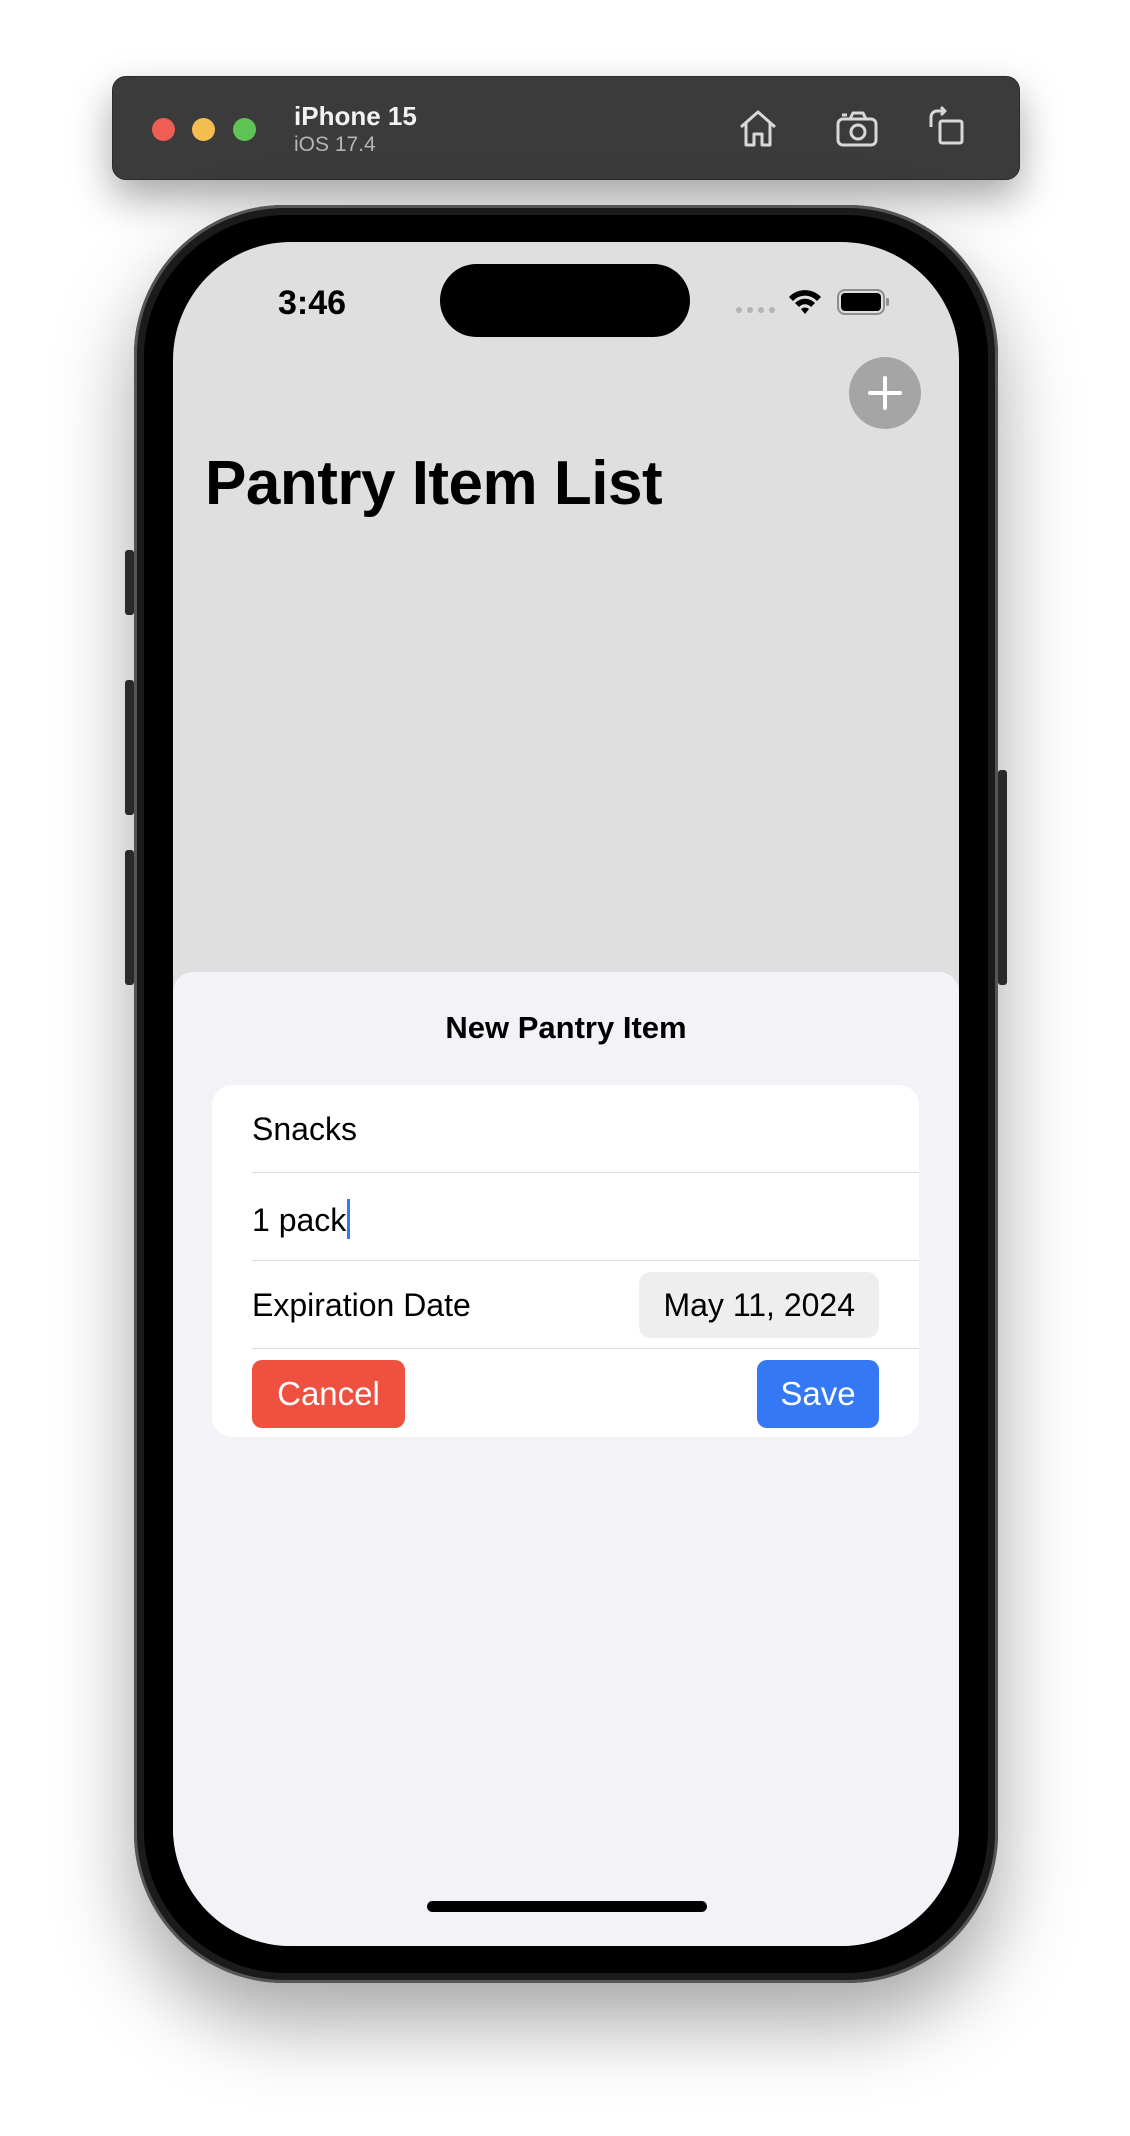 This screenshot has width=1130, height=2136. I want to click on expiration-date-picker: May 11, 2024, so click(759, 1305).